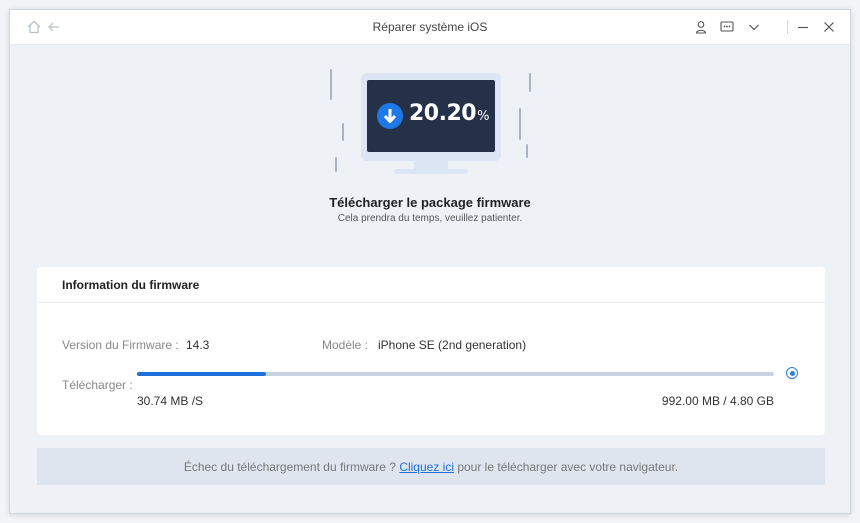 The width and height of the screenshot is (860, 523). What do you see at coordinates (430, 27) in the screenshot?
I see `title-bar: Réparer système iOS` at bounding box center [430, 27].